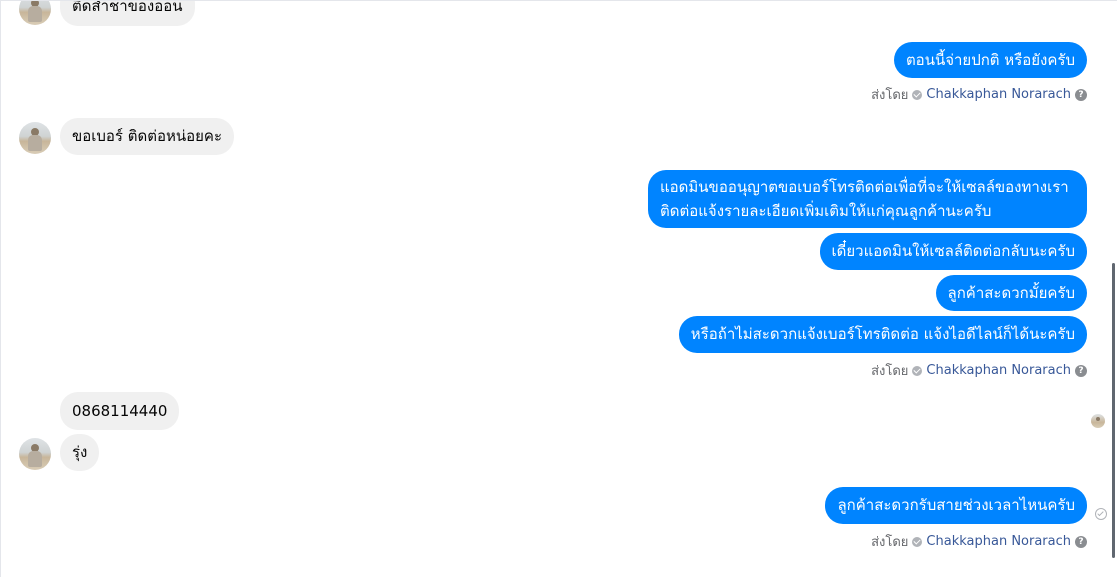  I want to click on outgoing-message: เดี๋ยวแอดมินให้เซลล์ติดต่อกลับนะครับ, so click(953, 251).